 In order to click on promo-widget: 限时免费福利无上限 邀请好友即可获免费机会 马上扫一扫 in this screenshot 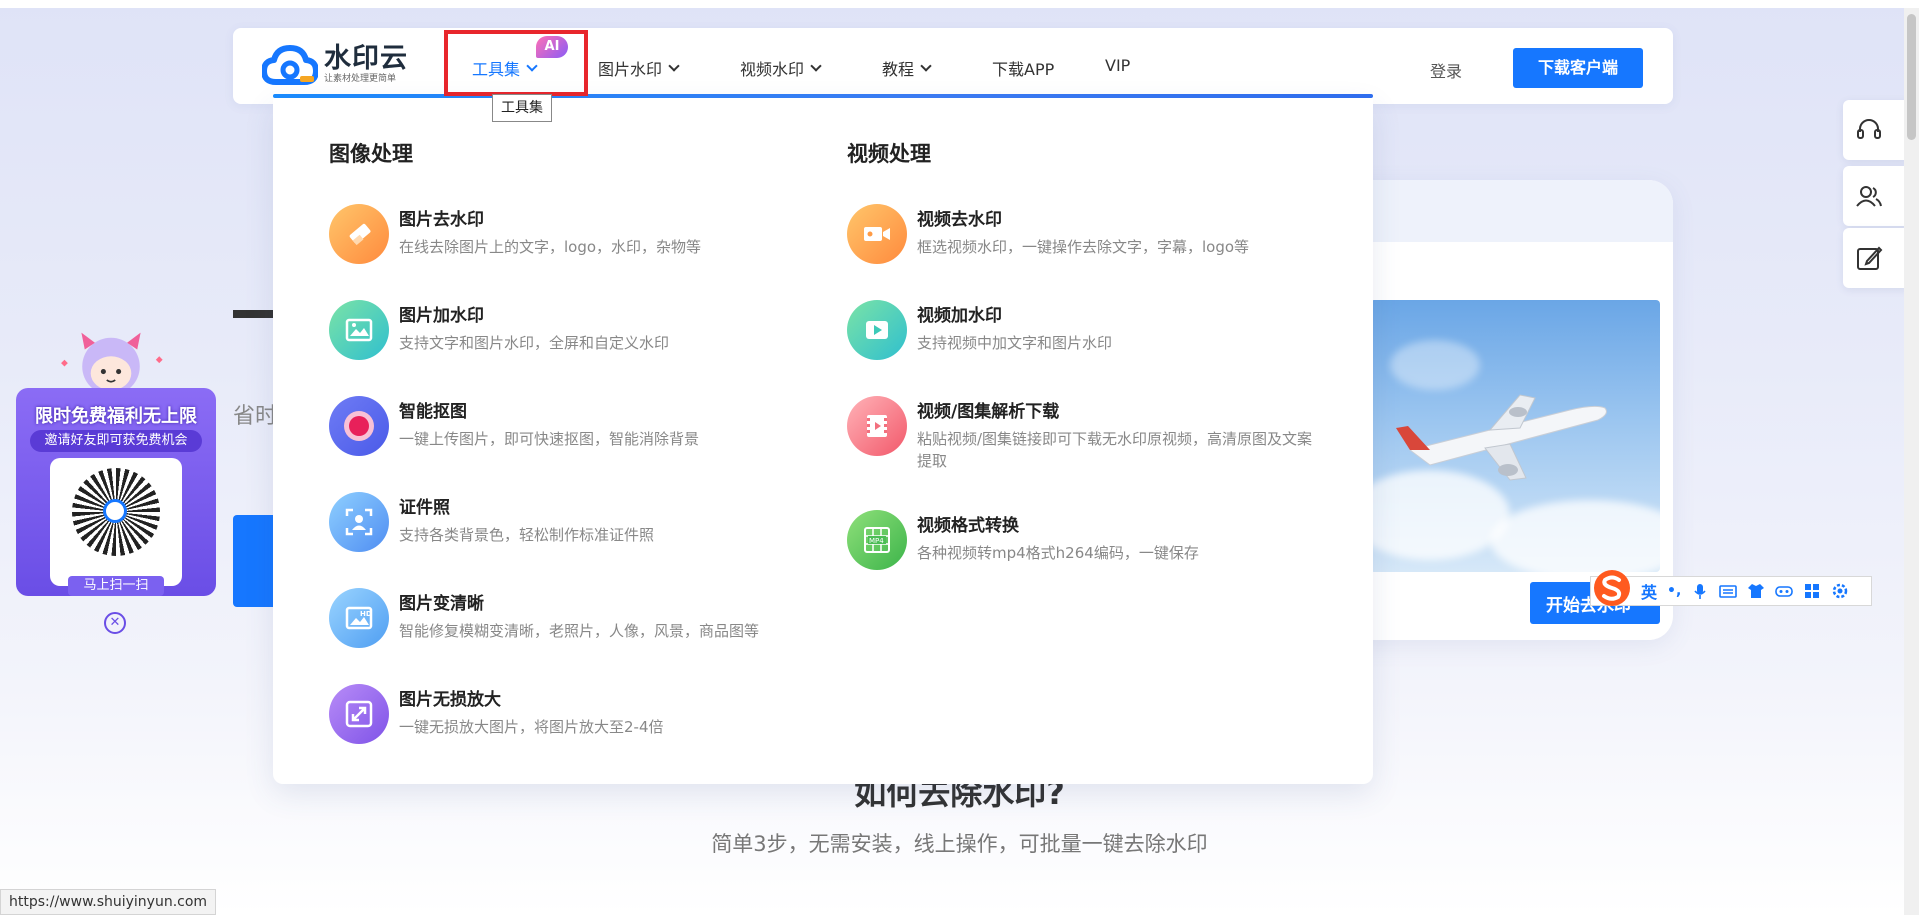, I will do `click(116, 458)`.